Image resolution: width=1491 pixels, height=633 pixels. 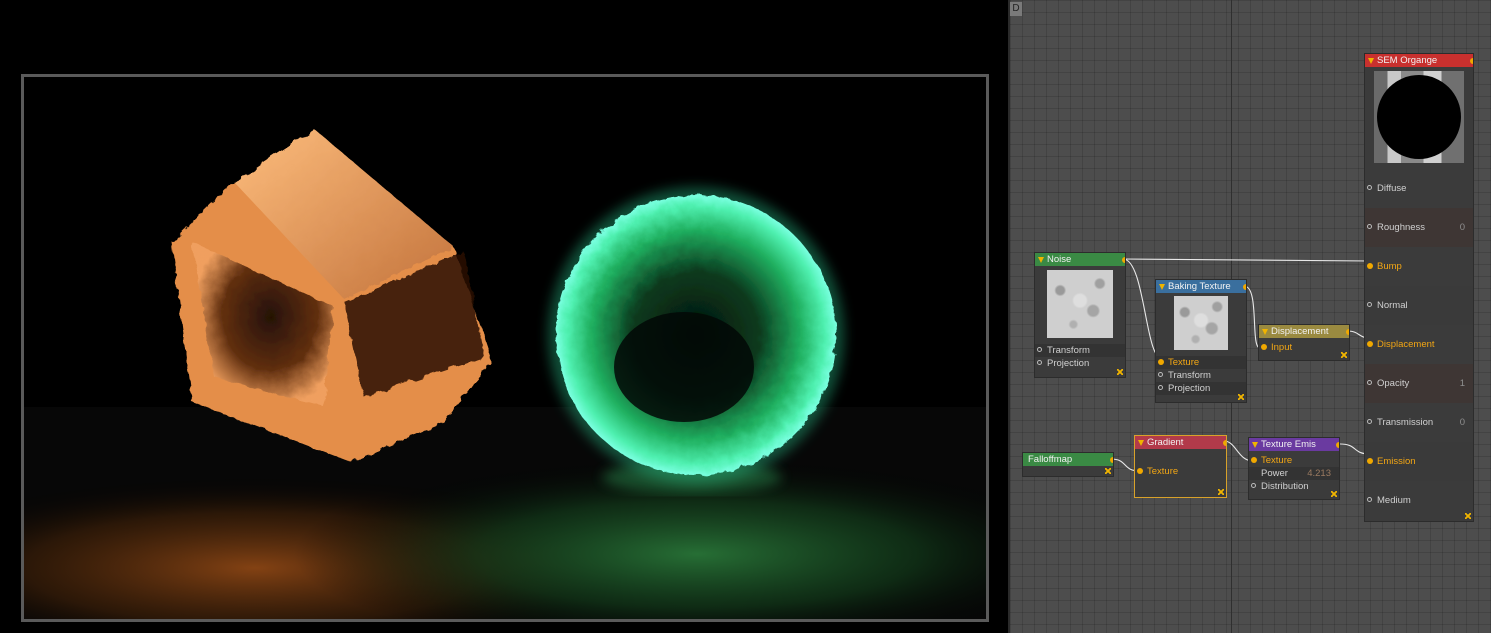 I want to click on wire-noise-bump, so click(x=1246, y=260).